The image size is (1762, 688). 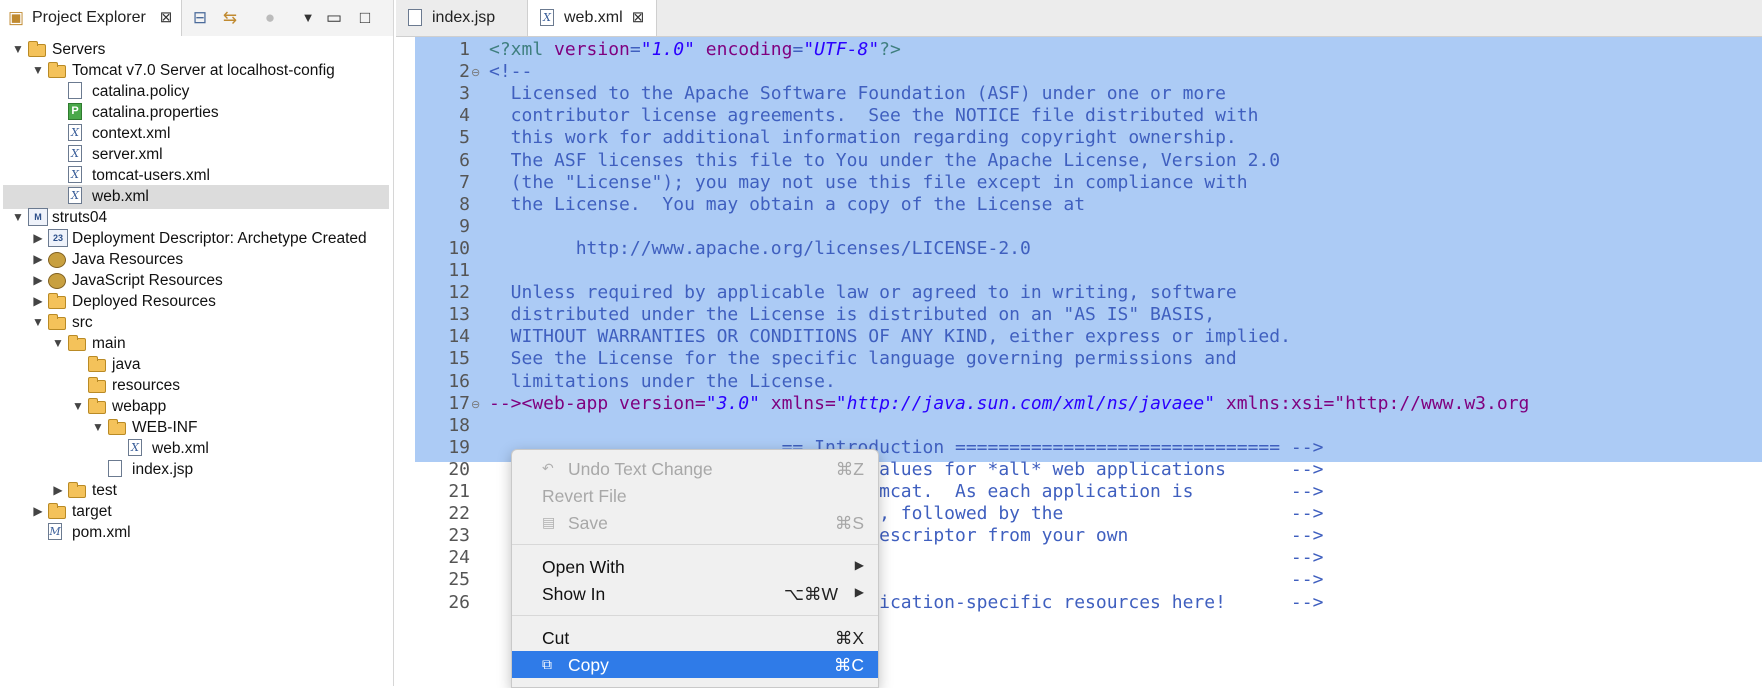 What do you see at coordinates (155, 112) in the screenshot?
I see `tree-item-label: catalina.properties` at bounding box center [155, 112].